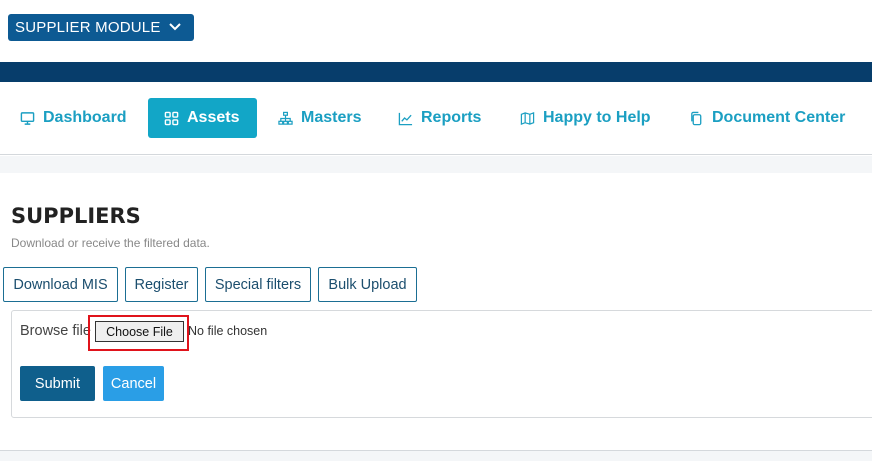 This screenshot has height=461, width=872. I want to click on tab-special-filters: Special filters, so click(258, 284).